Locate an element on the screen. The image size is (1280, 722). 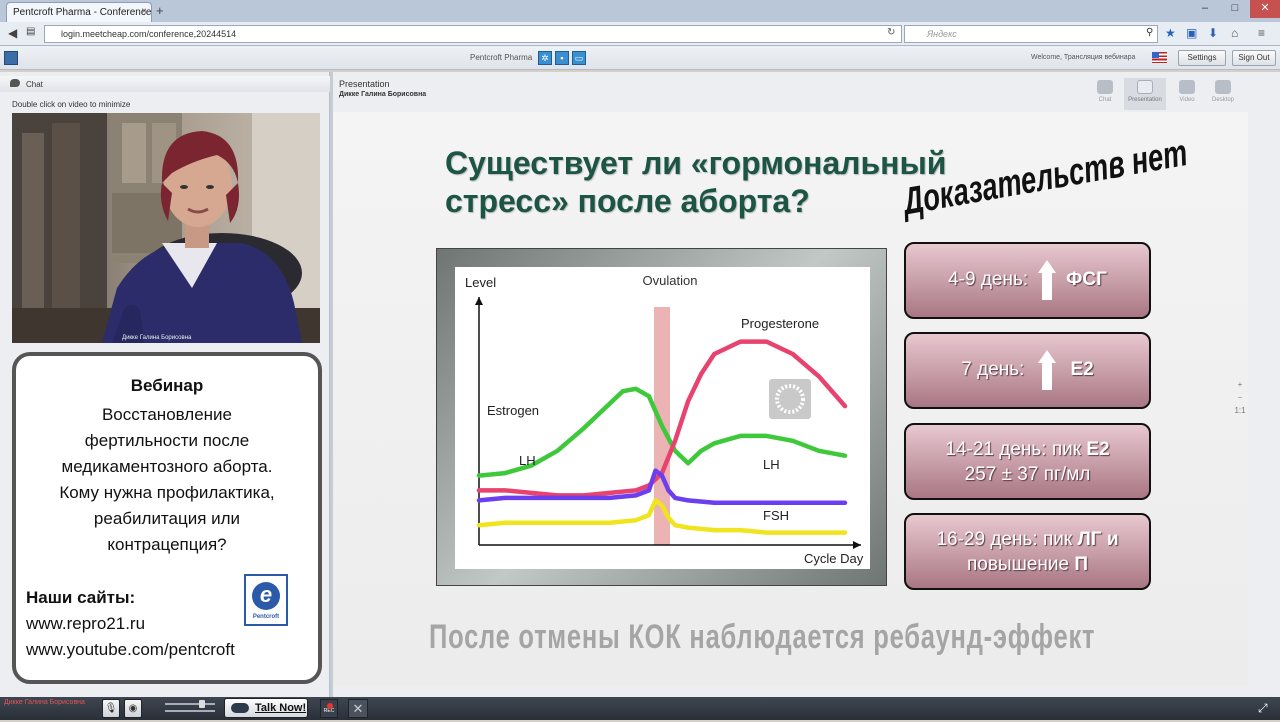
zoom-out-icon: − is located at coordinates (1240, 397).